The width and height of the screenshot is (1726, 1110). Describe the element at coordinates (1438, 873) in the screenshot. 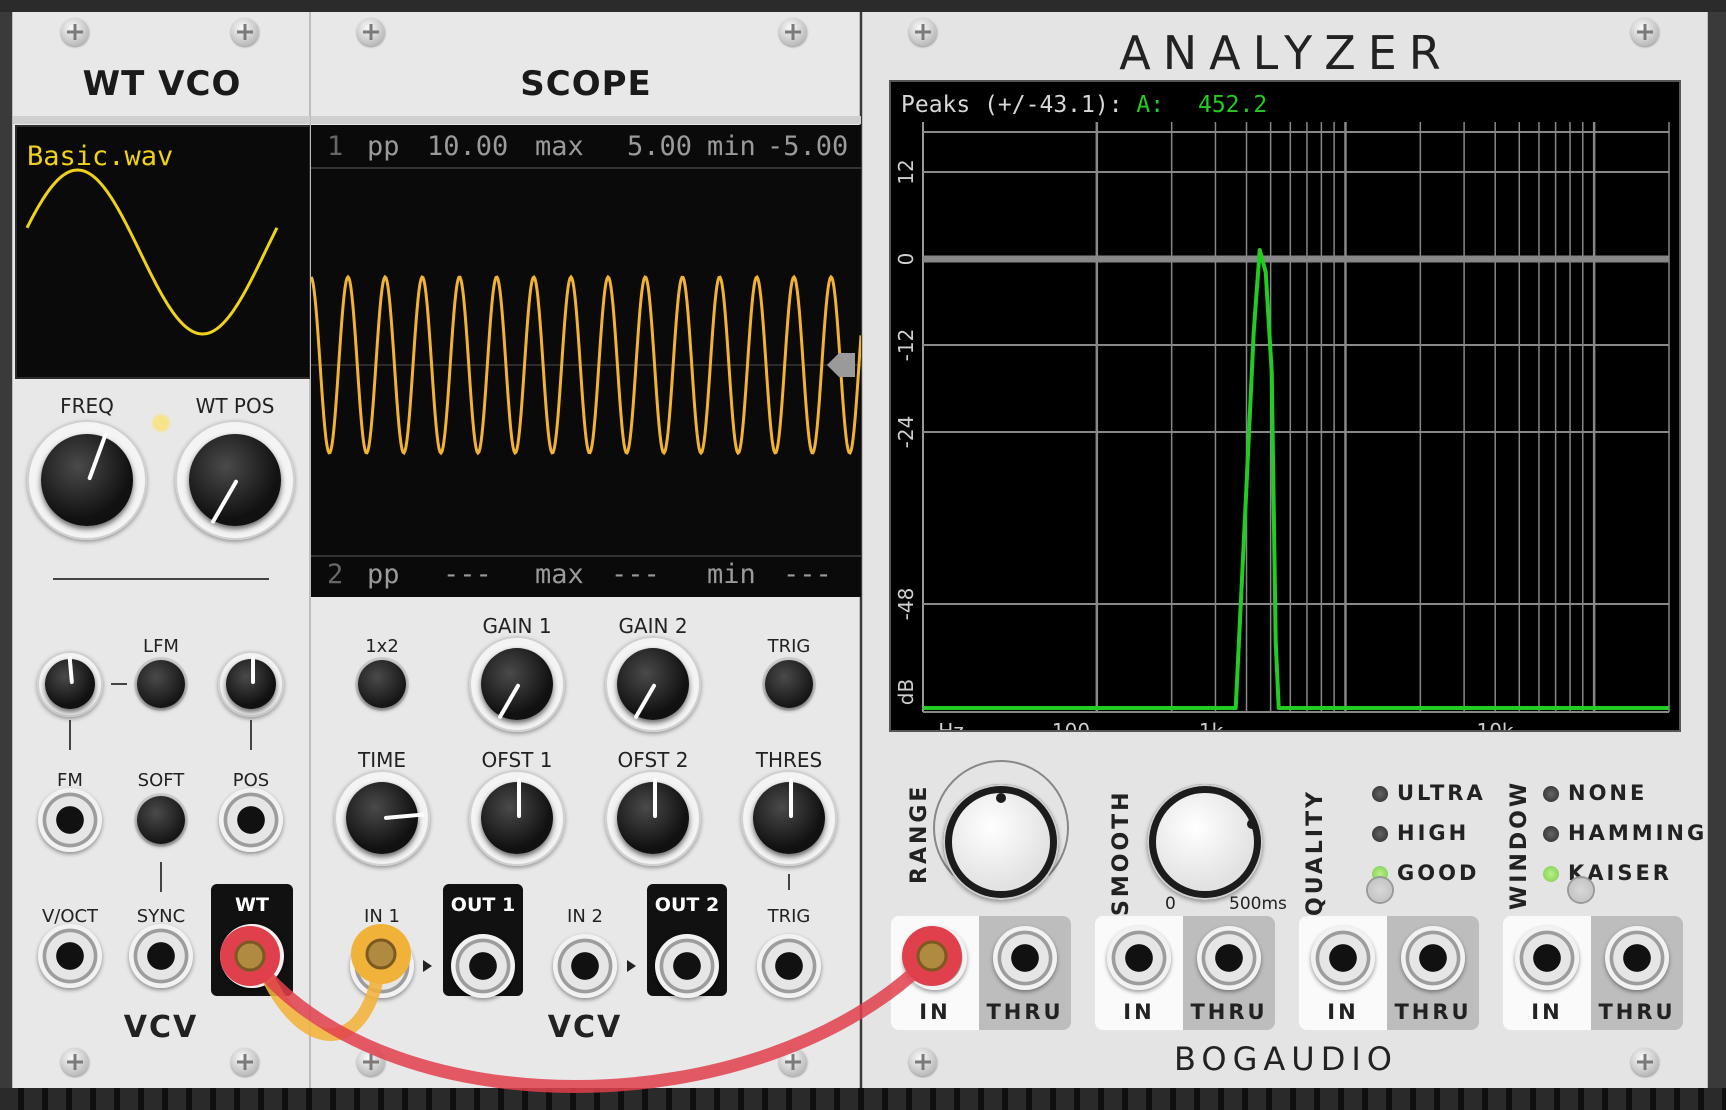

I see `quality-option-good: GOOD` at that location.